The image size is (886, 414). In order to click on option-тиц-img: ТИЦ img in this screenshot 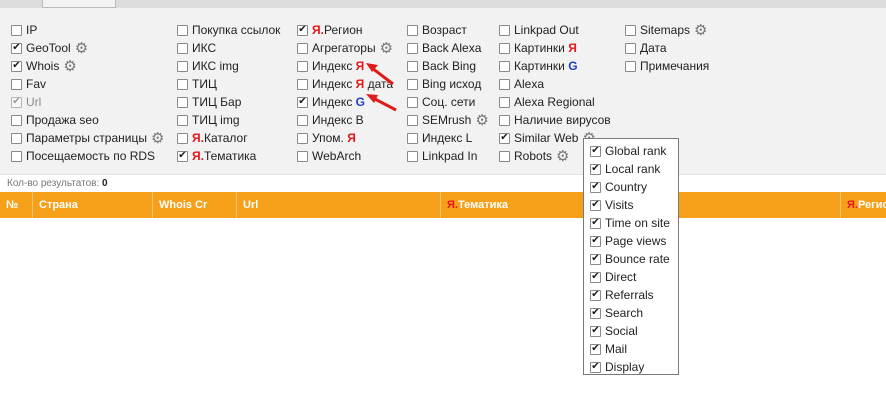, I will do `click(228, 120)`.